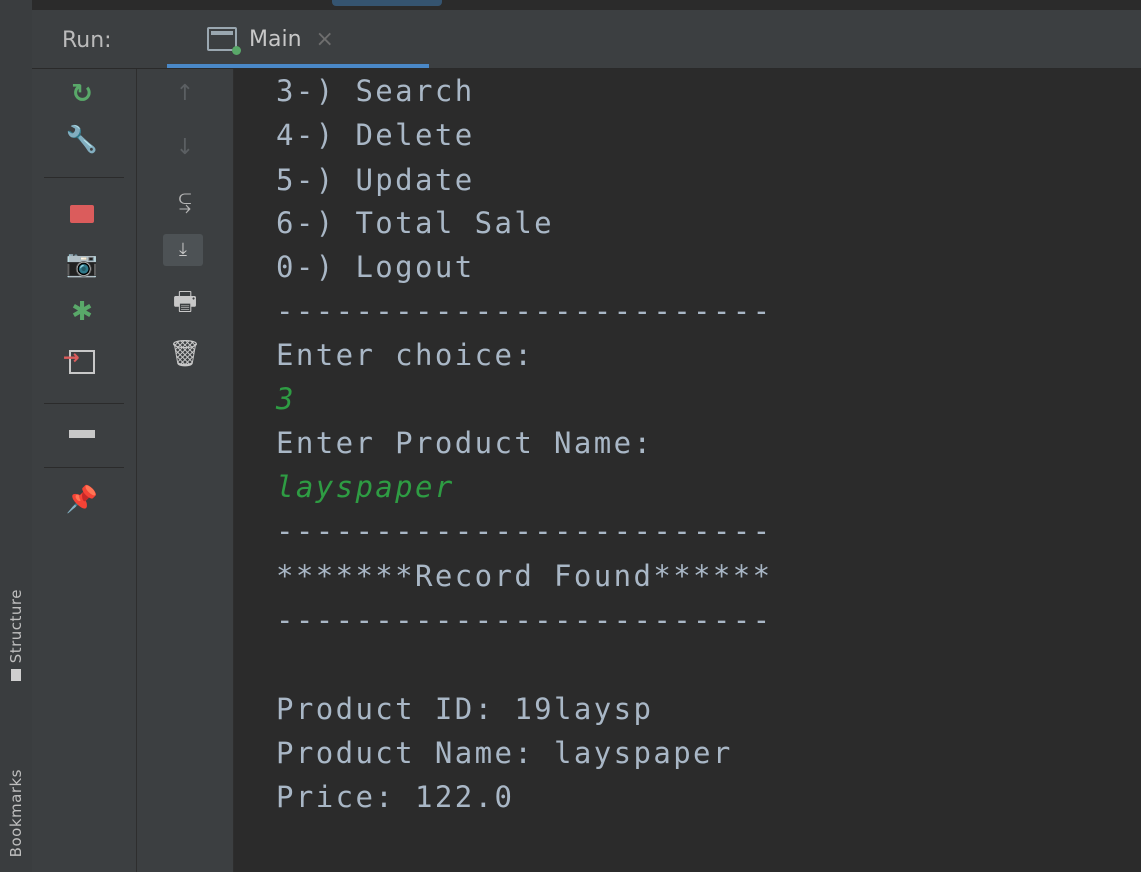 Image resolution: width=1141 pixels, height=872 pixels. I want to click on layout-button, so click(82, 434).